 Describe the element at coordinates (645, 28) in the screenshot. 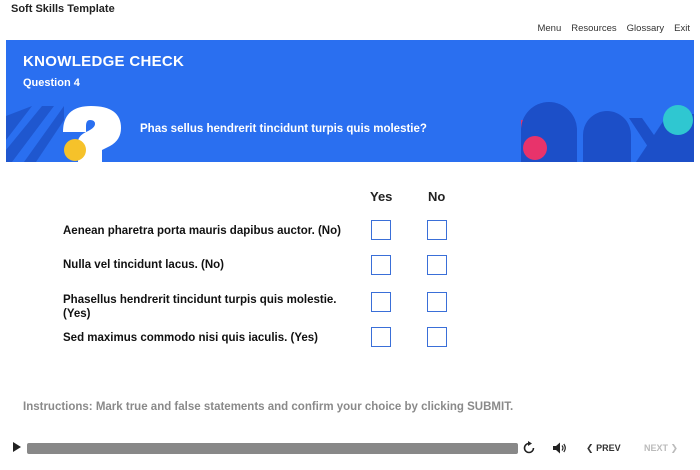

I see `nav-glossary-link: Glossary` at that location.